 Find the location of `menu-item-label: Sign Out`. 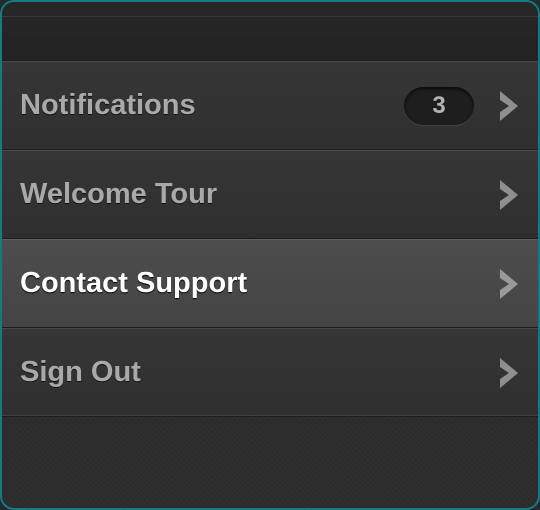

menu-item-label: Sign Out is located at coordinates (80, 372).